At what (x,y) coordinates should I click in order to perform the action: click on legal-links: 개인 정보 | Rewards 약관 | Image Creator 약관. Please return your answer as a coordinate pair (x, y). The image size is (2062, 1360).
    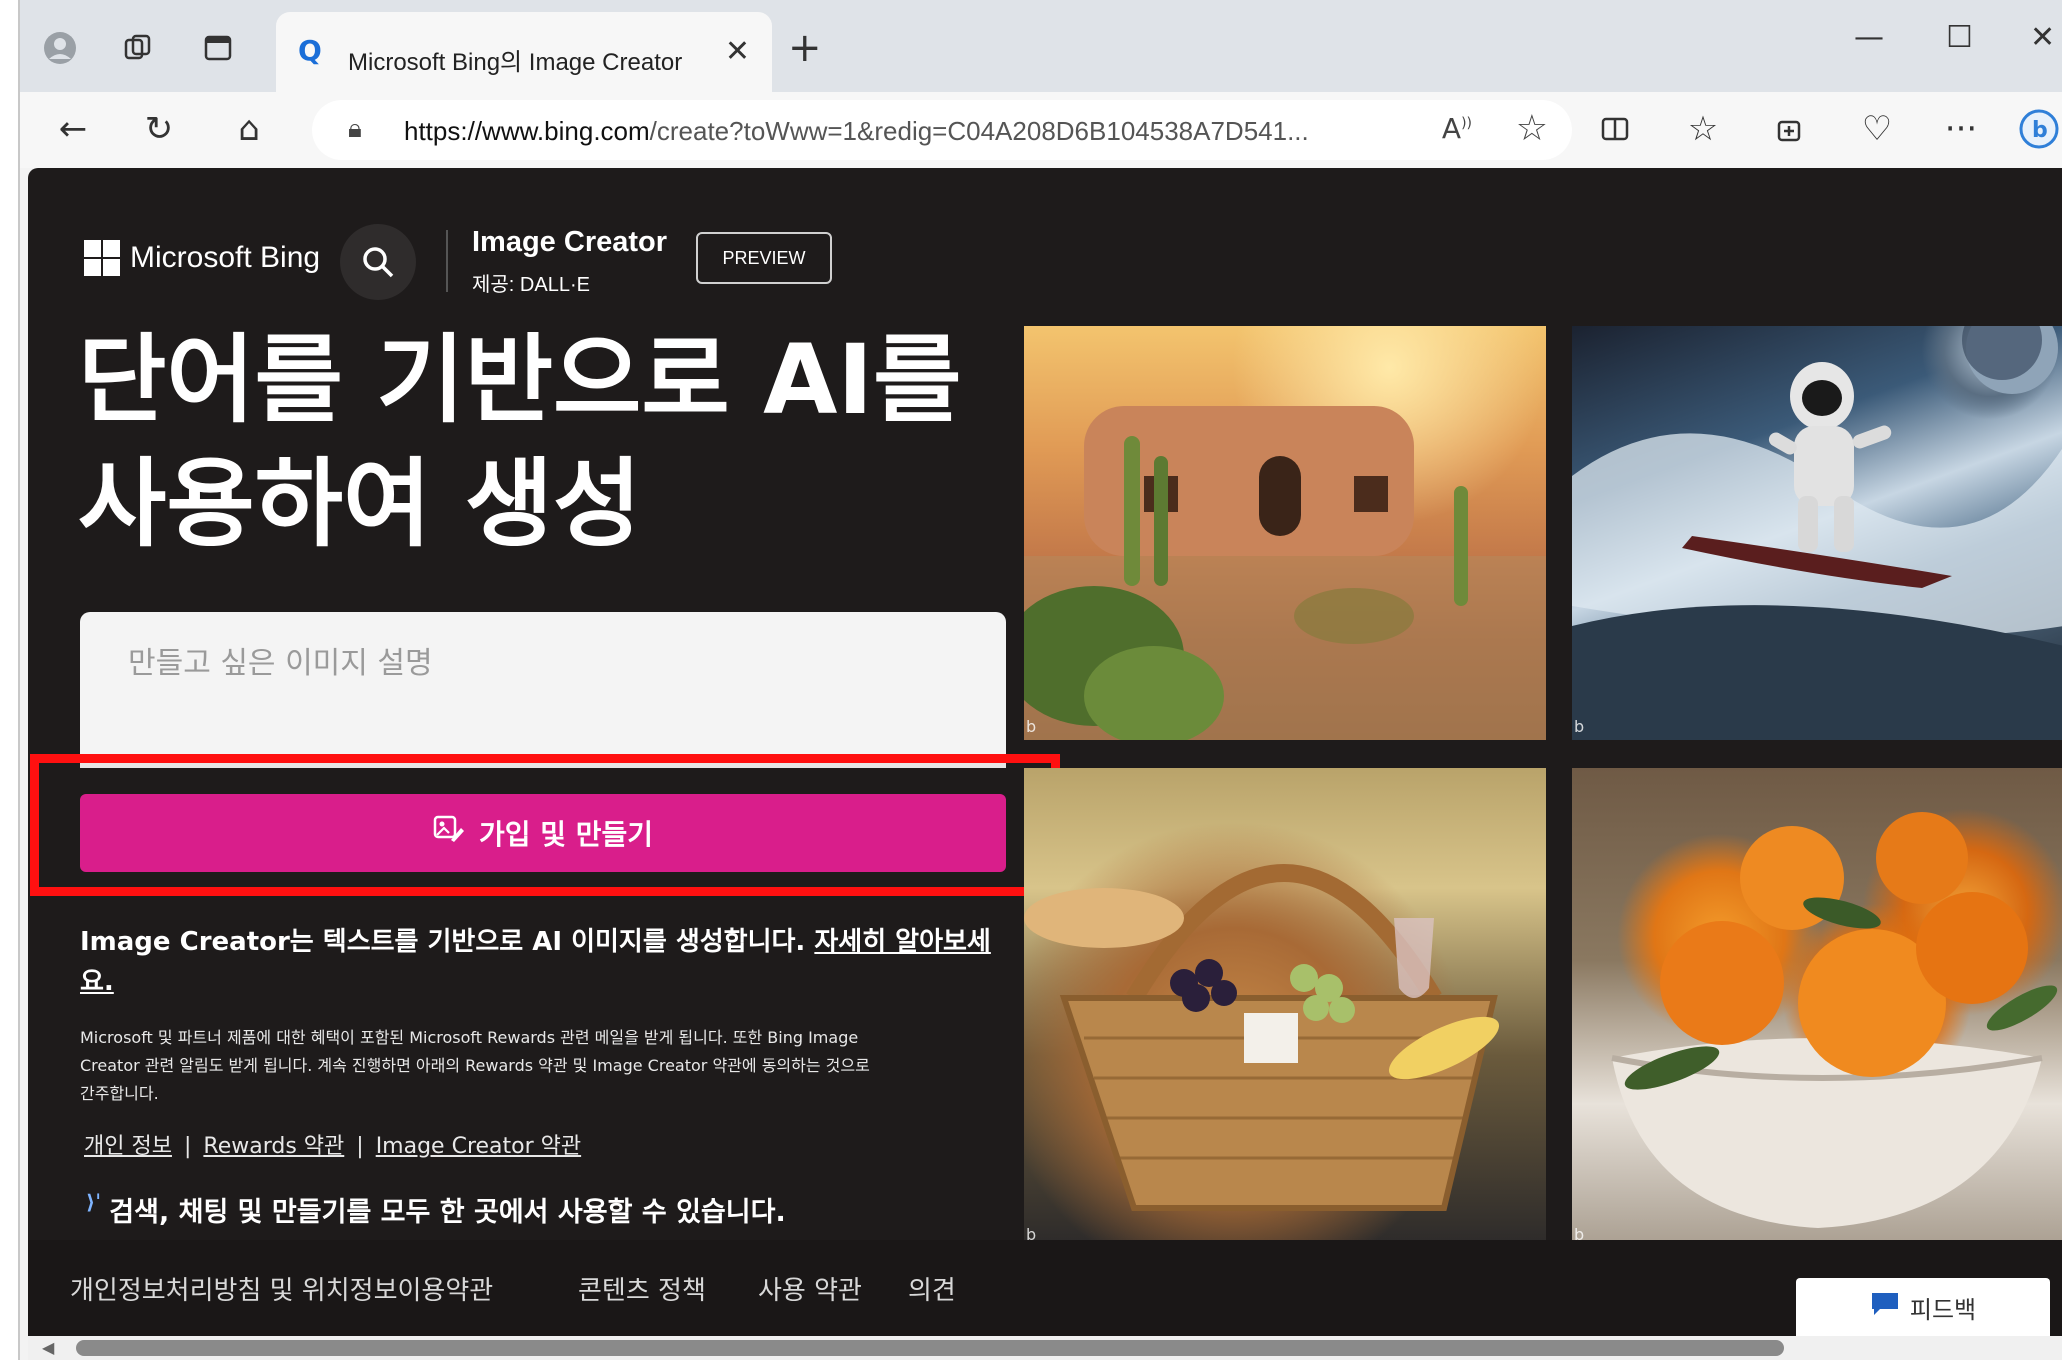
    Looking at the image, I should click on (332, 1144).